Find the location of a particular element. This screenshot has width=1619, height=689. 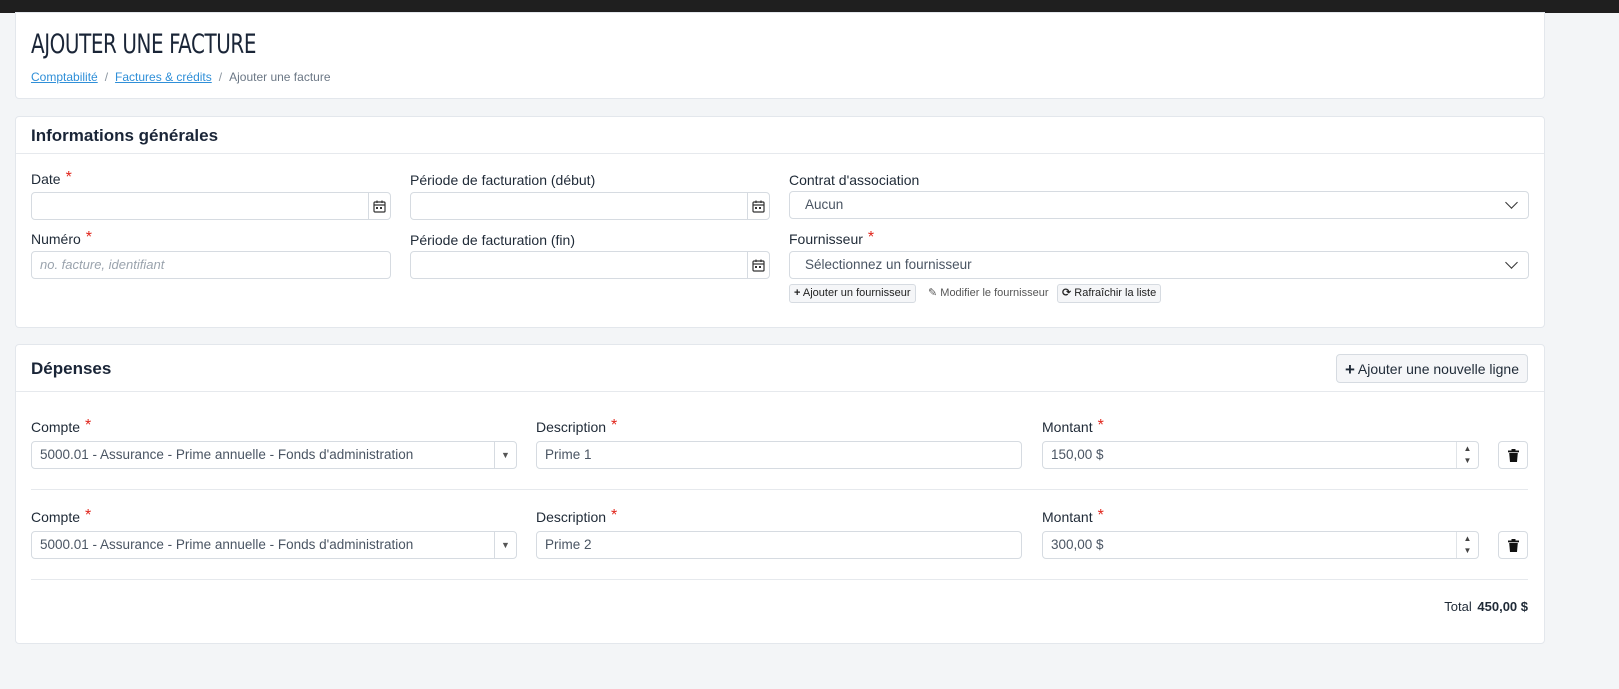

breadcrumb-link-factures: Factures & crédits is located at coordinates (163, 77).